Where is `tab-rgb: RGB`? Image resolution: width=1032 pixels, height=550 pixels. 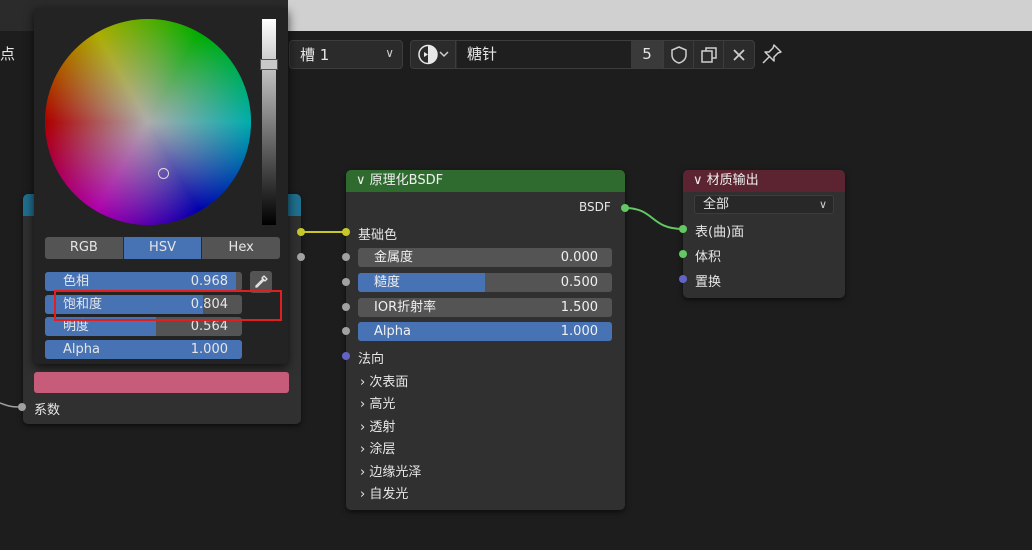 tab-rgb: RGB is located at coordinates (84, 248).